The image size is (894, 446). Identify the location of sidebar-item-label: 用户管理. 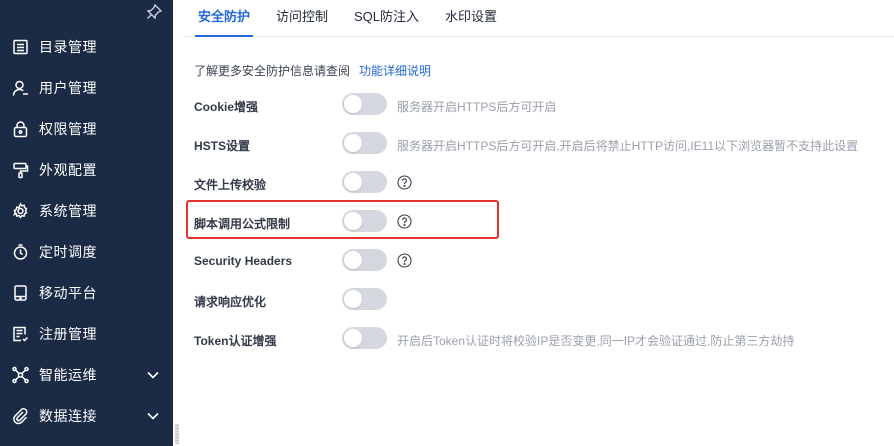
(68, 87).